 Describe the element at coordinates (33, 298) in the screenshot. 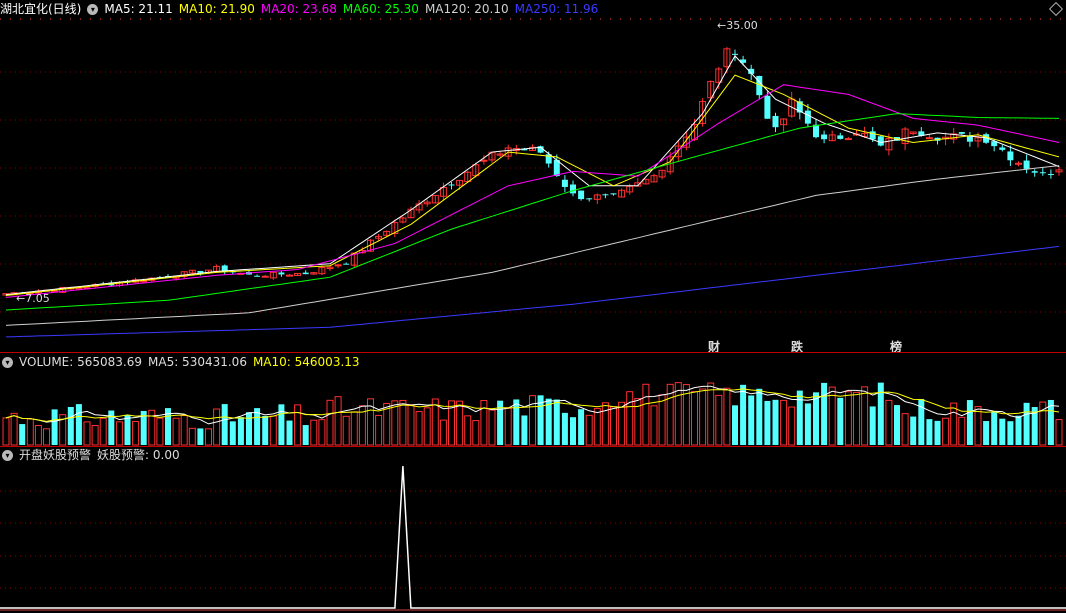

I see `low-label: ←7.05` at that location.